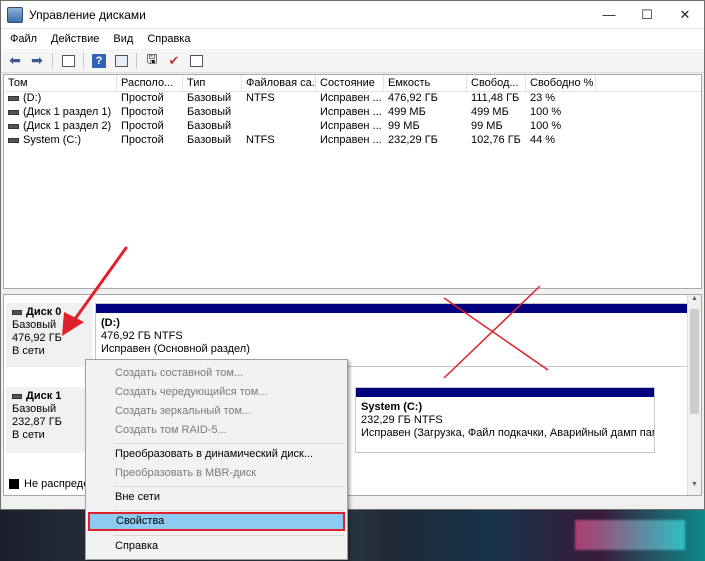 The width and height of the screenshot is (705, 561). Describe the element at coordinates (216, 546) in the screenshot. I see `menu-item-help: Справка` at that location.